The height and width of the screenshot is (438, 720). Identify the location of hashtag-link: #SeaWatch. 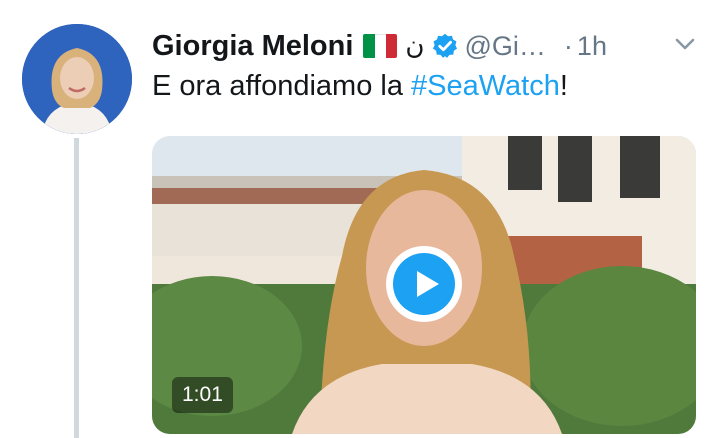
(485, 86).